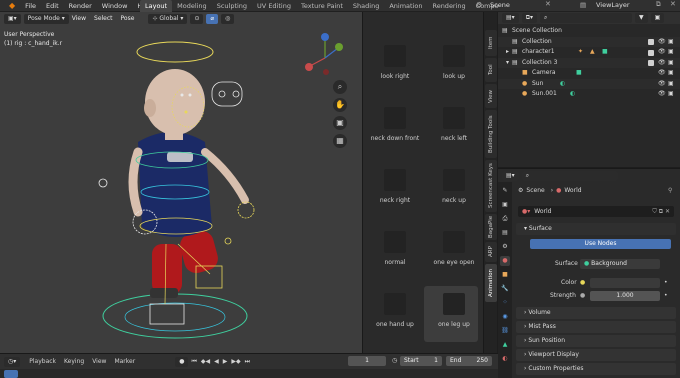  I want to click on view-layer-close-icon: ✕, so click(673, 4).